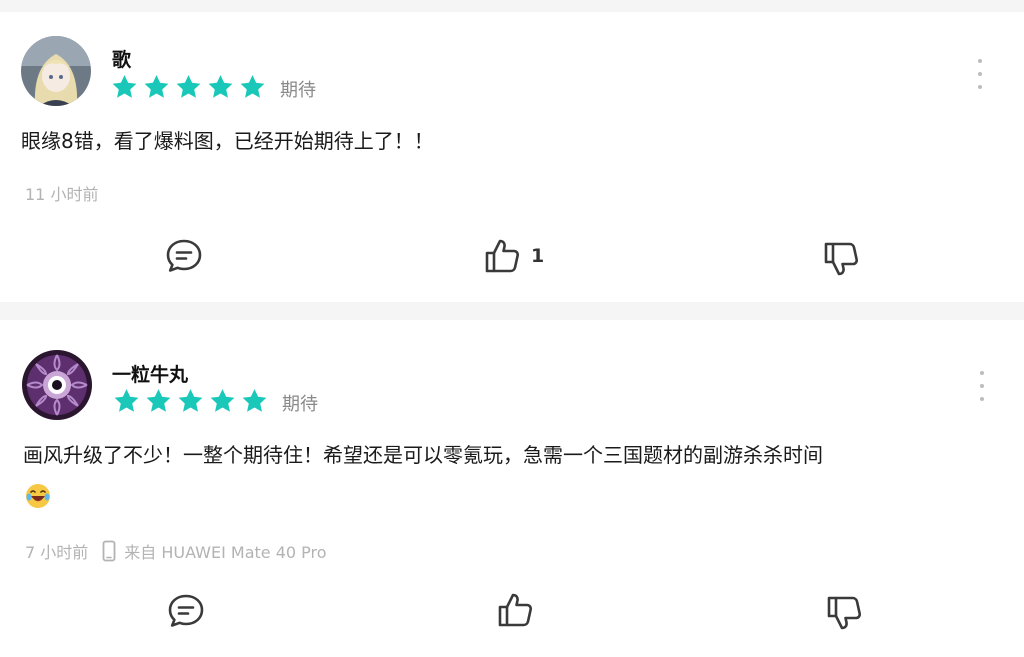 The width and height of the screenshot is (1024, 657). I want to click on like-button, so click(515, 610).